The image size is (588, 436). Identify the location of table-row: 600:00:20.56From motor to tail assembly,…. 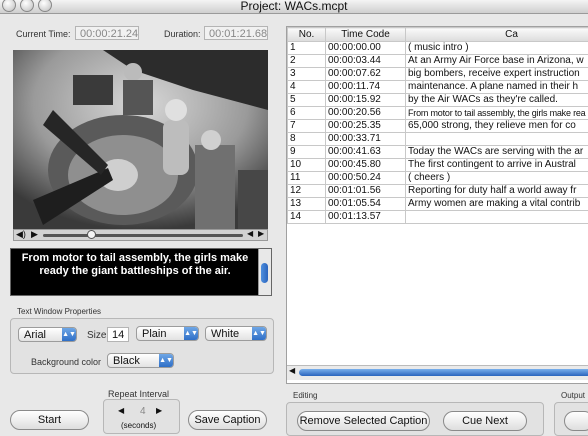
(438, 113).